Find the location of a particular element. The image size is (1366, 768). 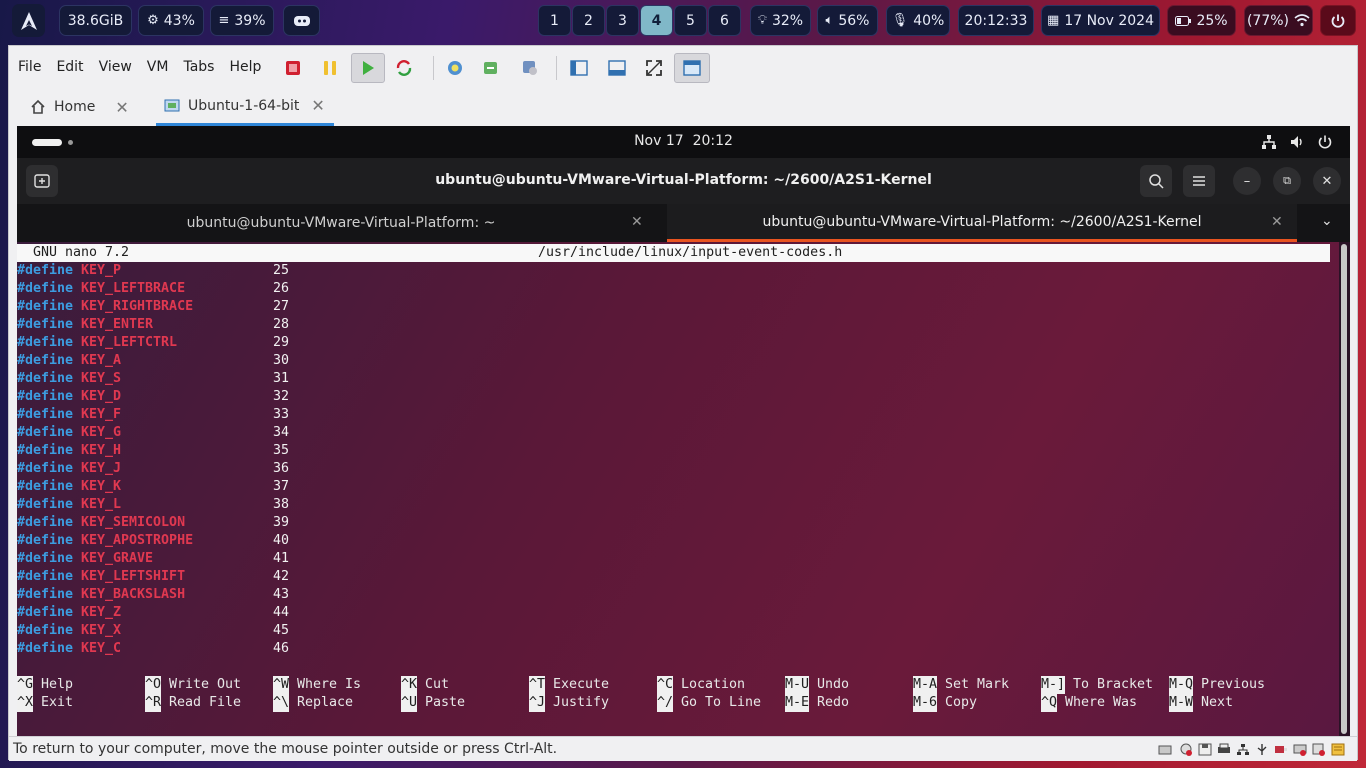

menu-button is located at coordinates (1199, 181).